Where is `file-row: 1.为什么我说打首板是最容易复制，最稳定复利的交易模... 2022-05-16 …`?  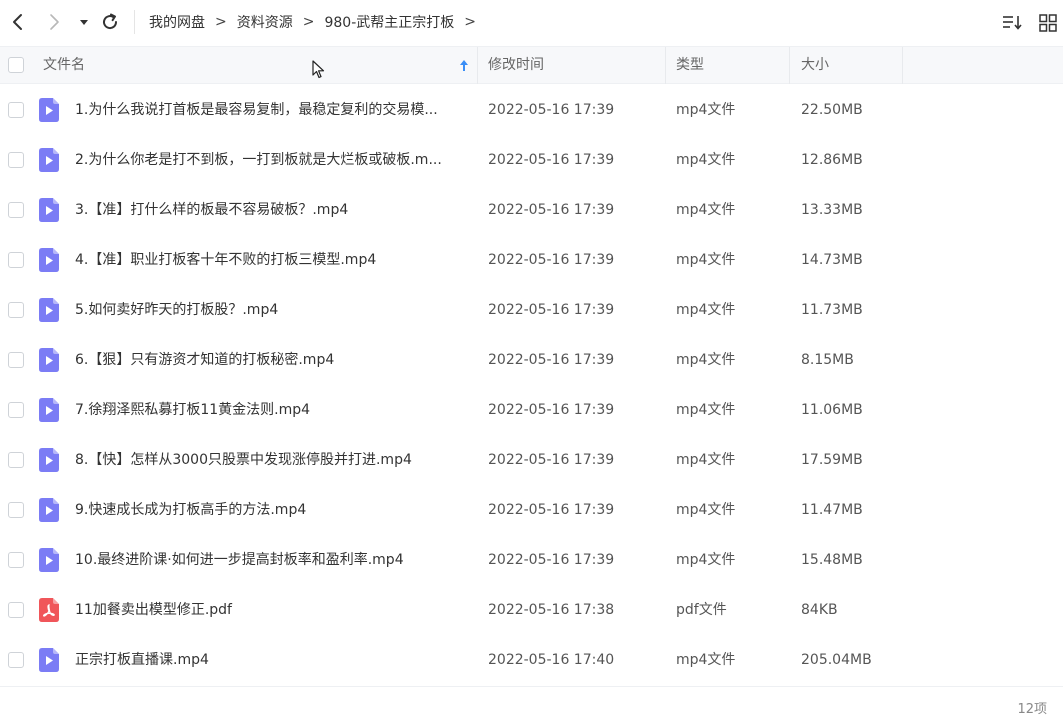
file-row: 1.为什么我说打首板是最容易复制，最稳定复利的交易模... 2022-05-16 … is located at coordinates (531, 110).